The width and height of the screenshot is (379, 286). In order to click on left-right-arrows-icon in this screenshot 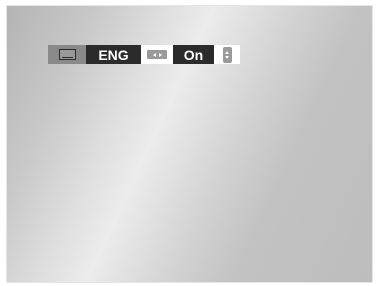, I will do `click(157, 54)`.